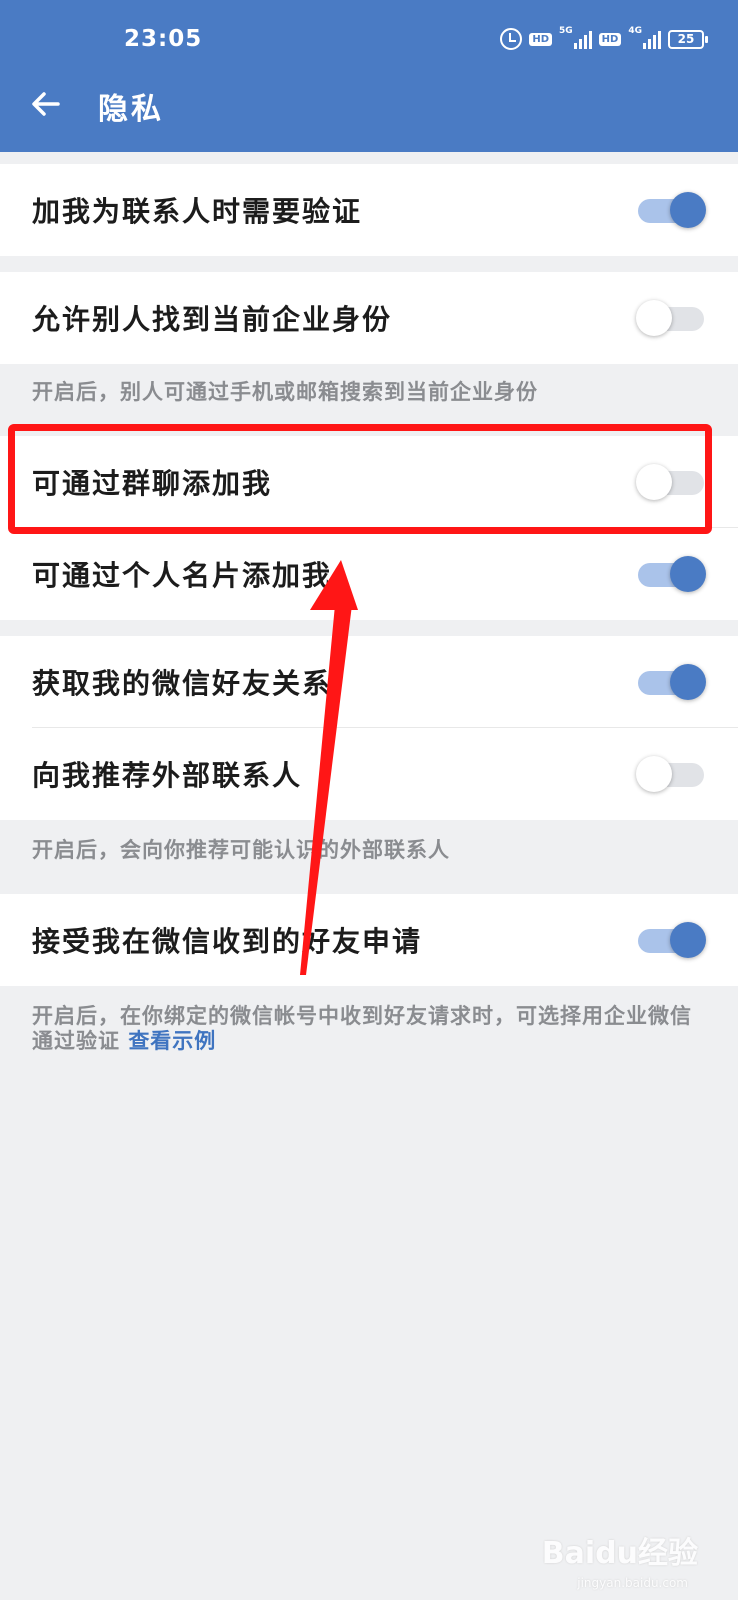 Image resolution: width=738 pixels, height=1600 pixels. What do you see at coordinates (152, 483) in the screenshot?
I see `setting-label: 可通过群聊添加我` at bounding box center [152, 483].